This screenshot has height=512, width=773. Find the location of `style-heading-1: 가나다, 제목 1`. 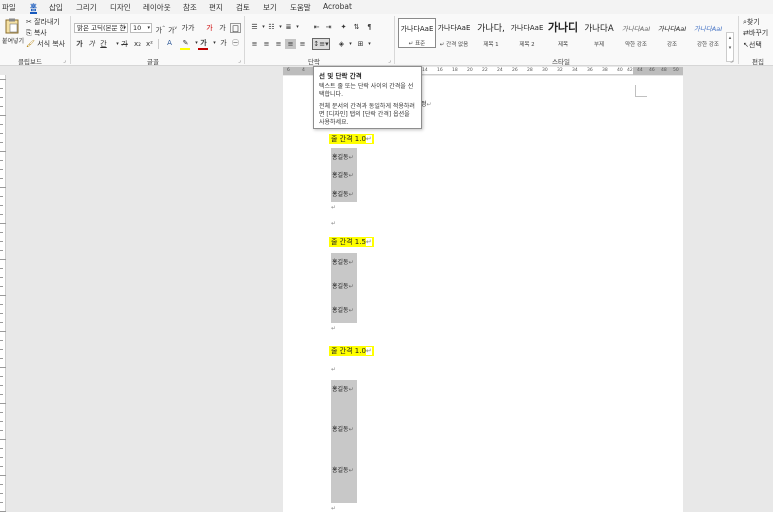

style-heading-1: 가나다, 제목 1 is located at coordinates (491, 33).